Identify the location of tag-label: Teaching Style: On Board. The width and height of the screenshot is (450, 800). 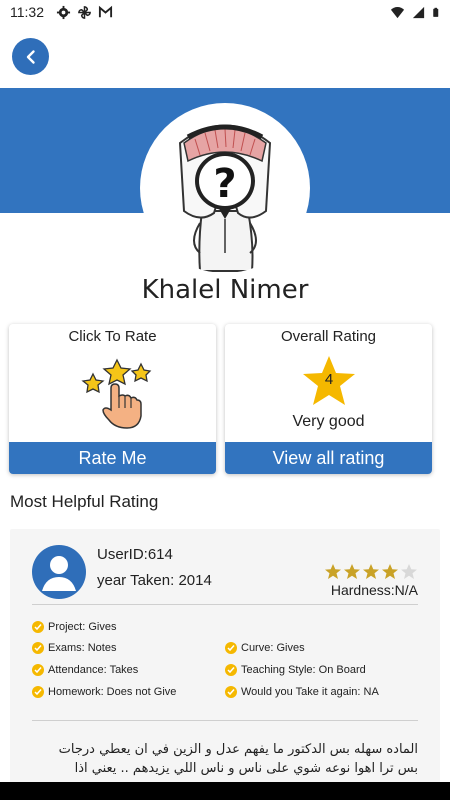
(303, 670).